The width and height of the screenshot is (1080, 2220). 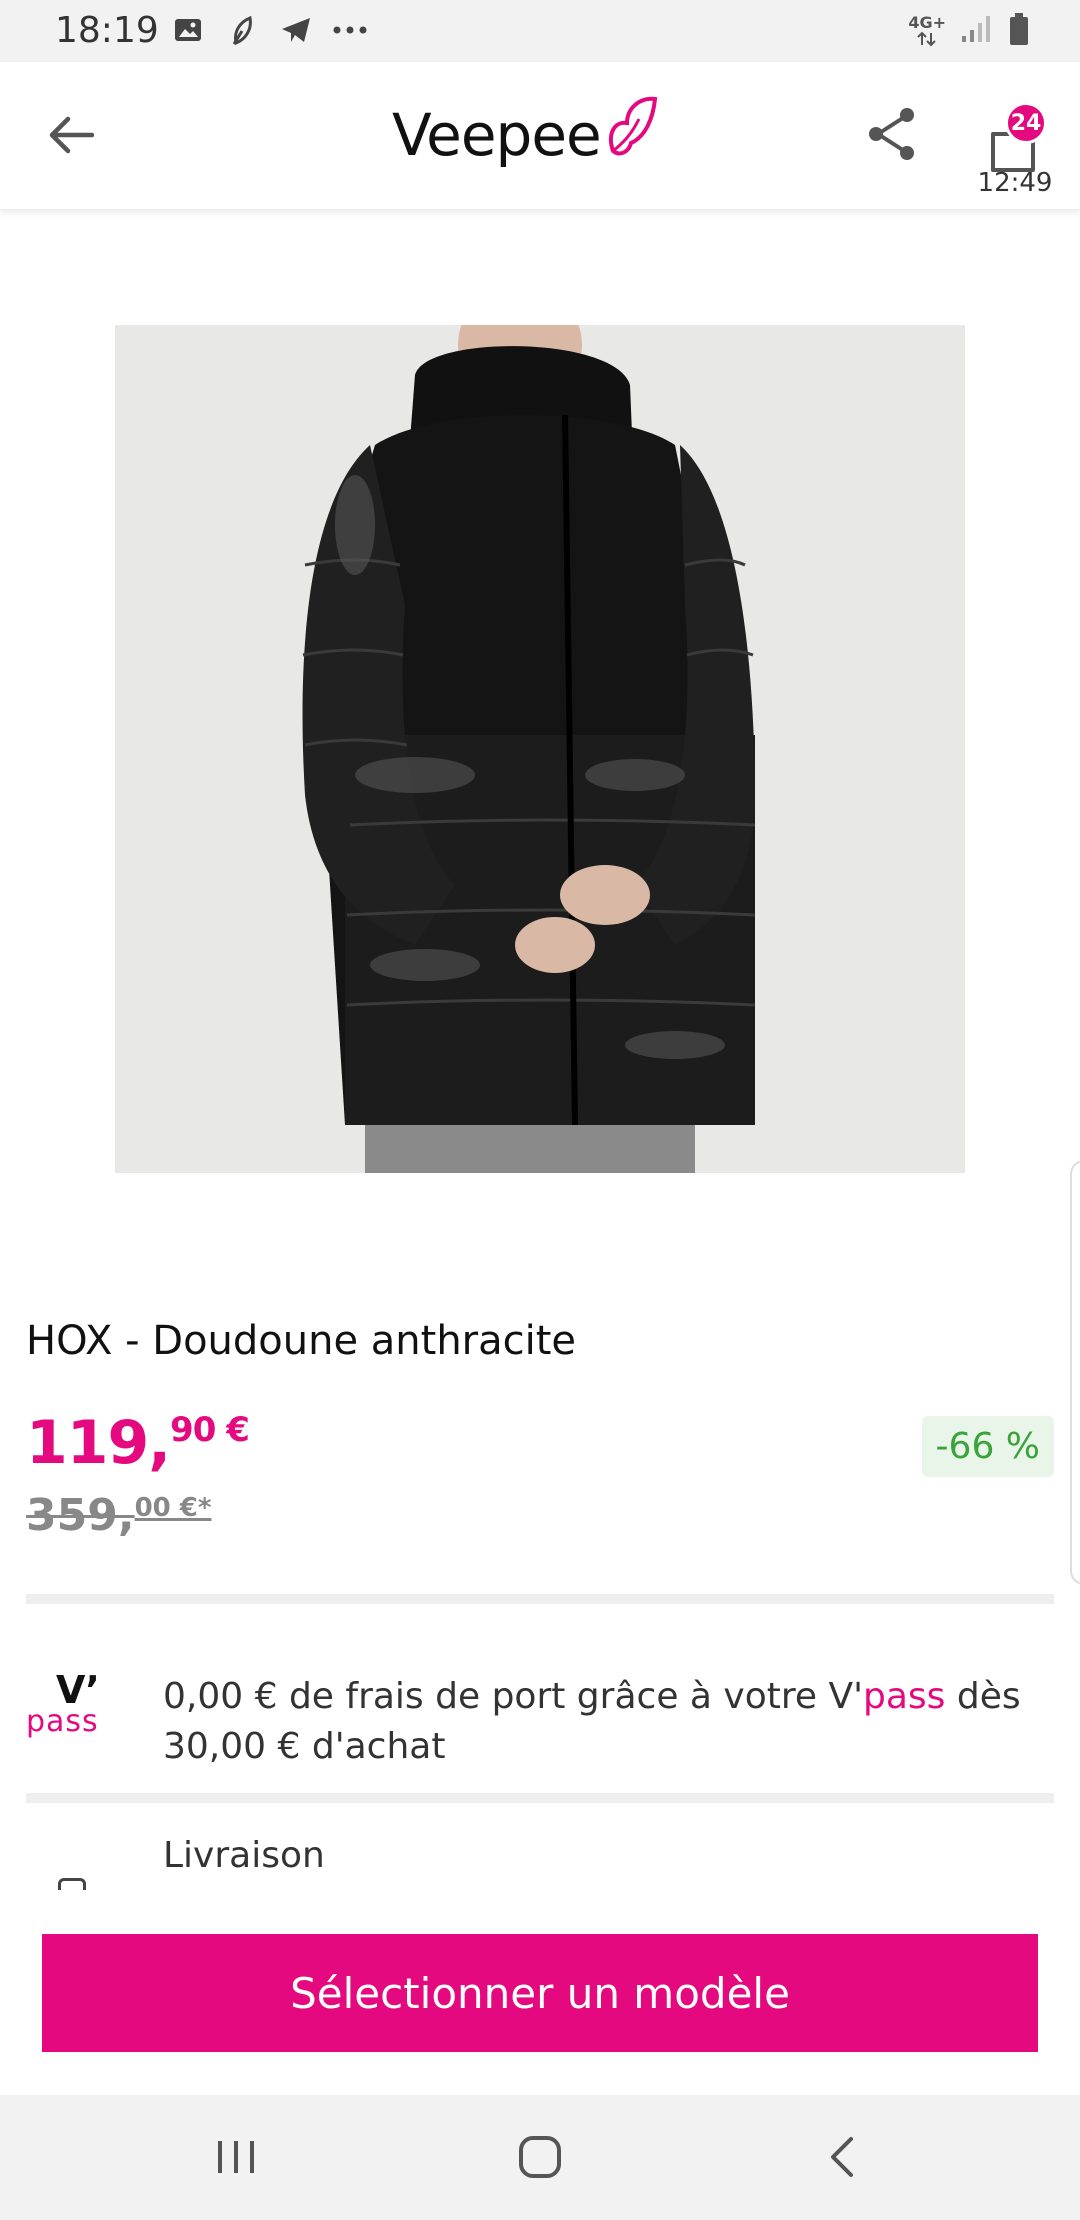 I want to click on cta-container: Sélectionner un modèle, so click(x=540, y=1992).